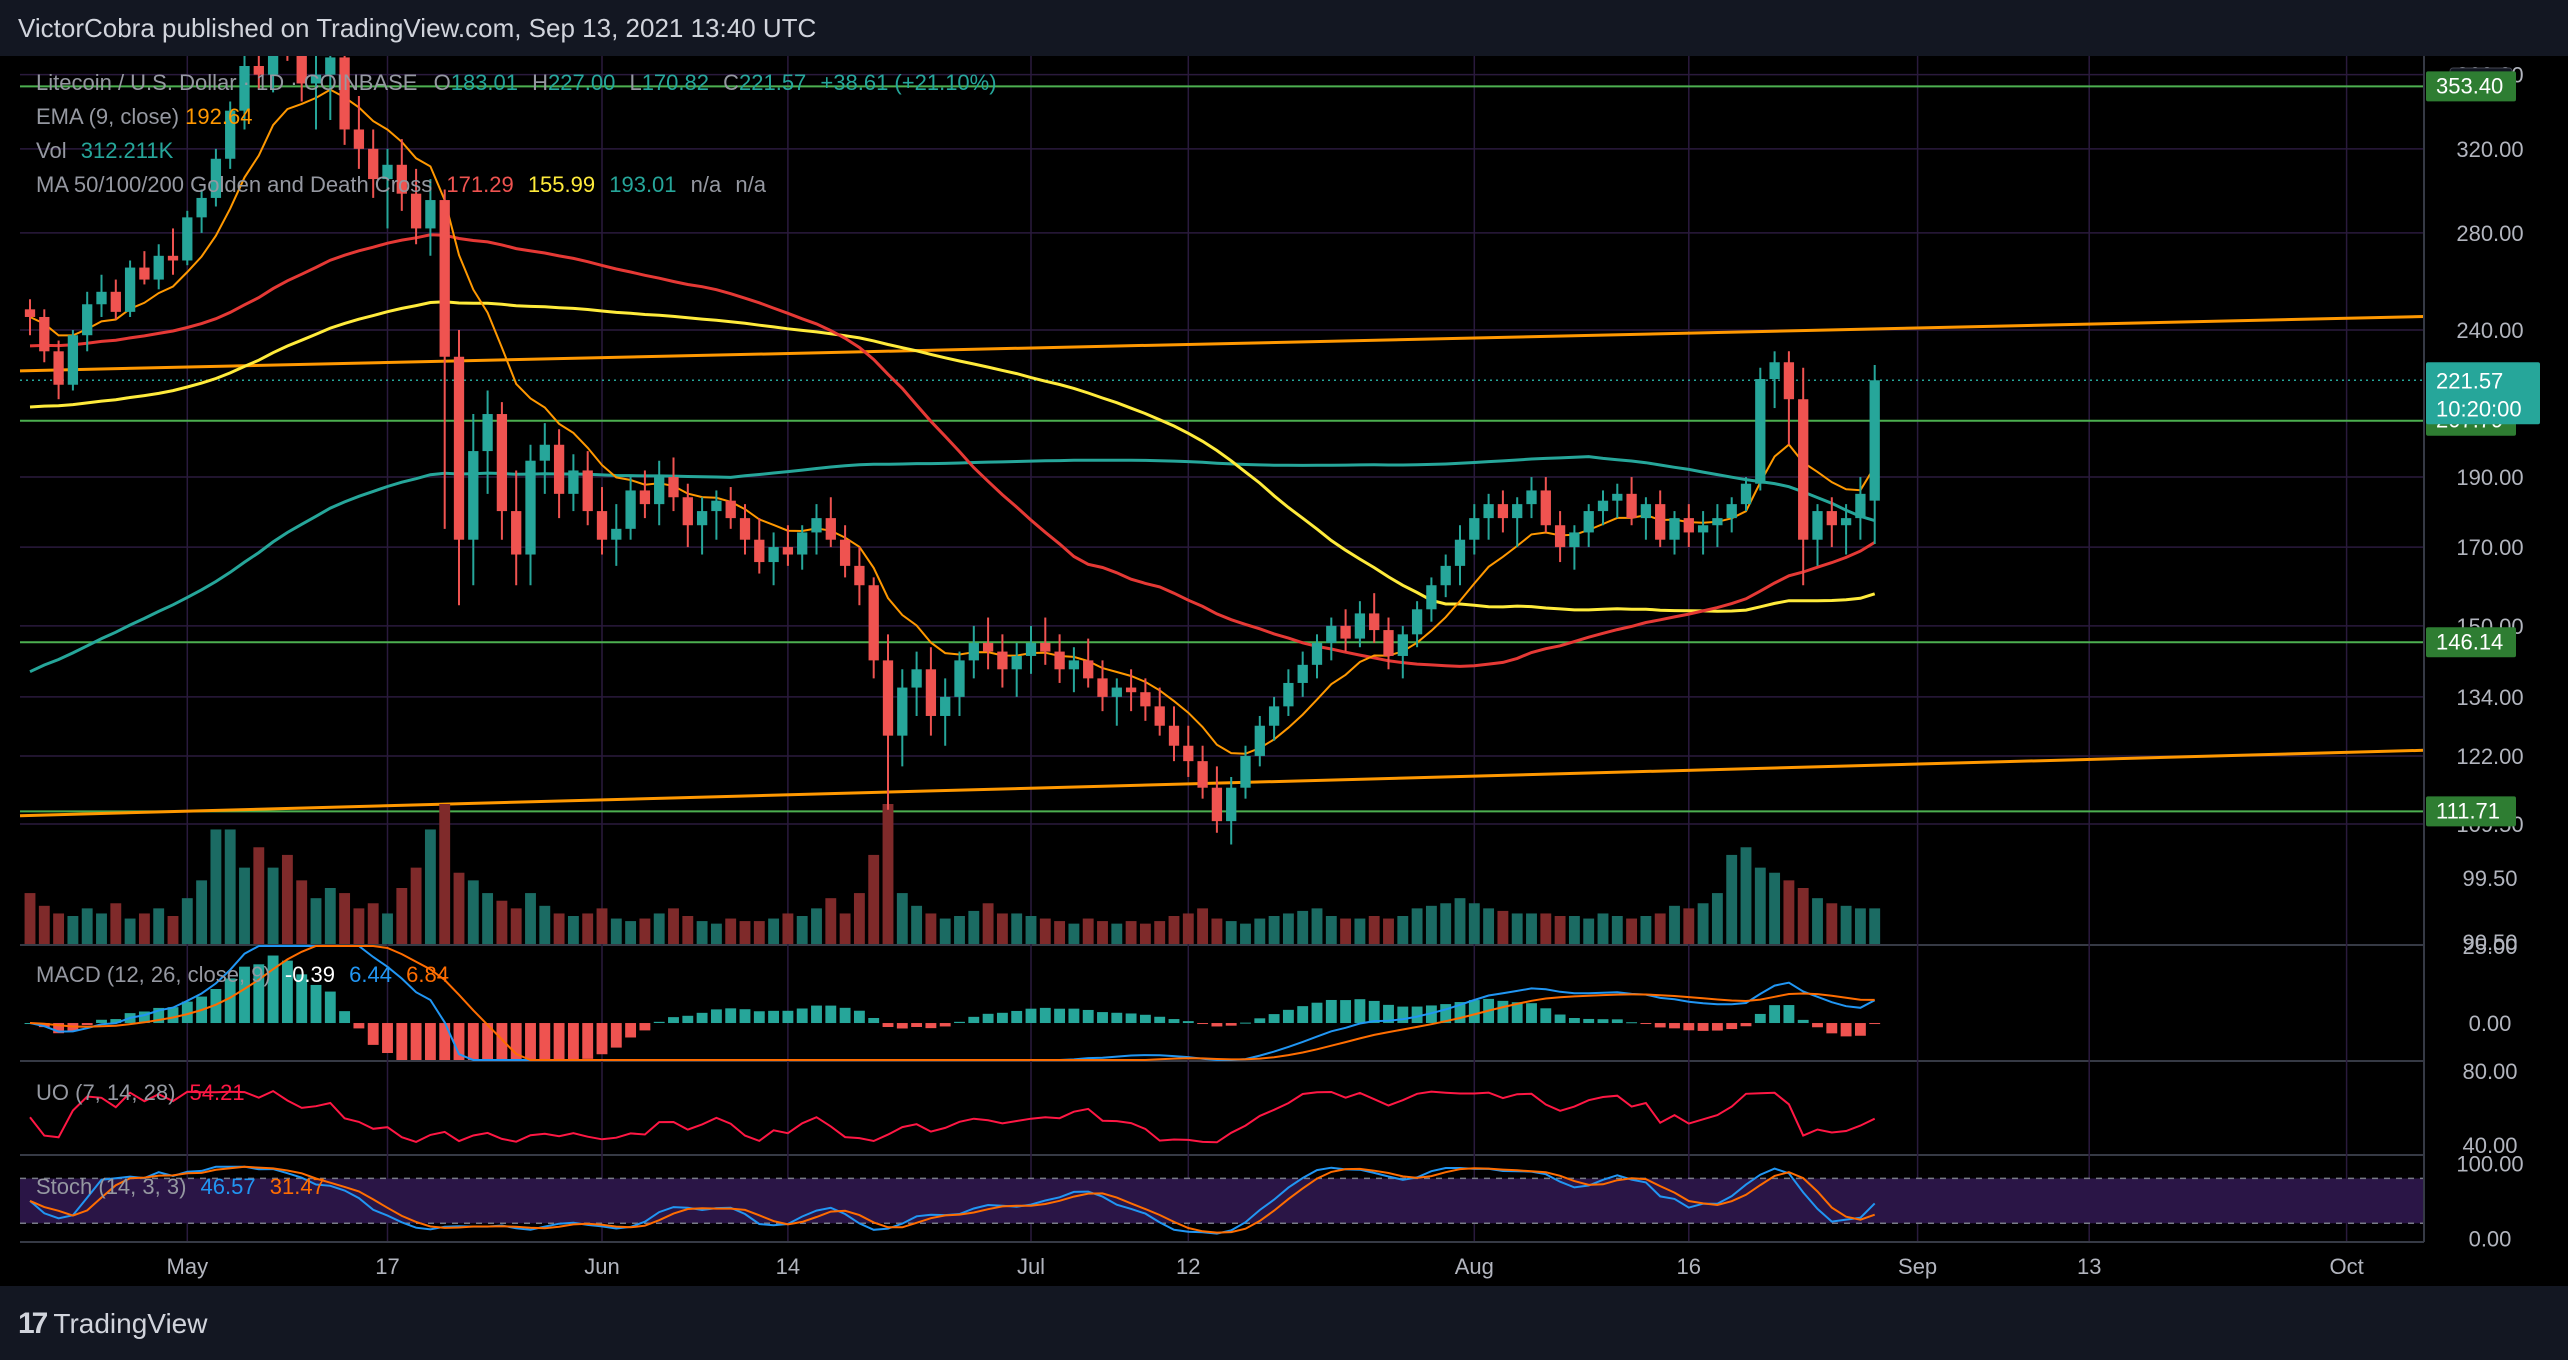 Image resolution: width=2568 pixels, height=1360 pixels. I want to click on uo-legend: UO (7, 14, 28) 54.21, so click(140, 1093).